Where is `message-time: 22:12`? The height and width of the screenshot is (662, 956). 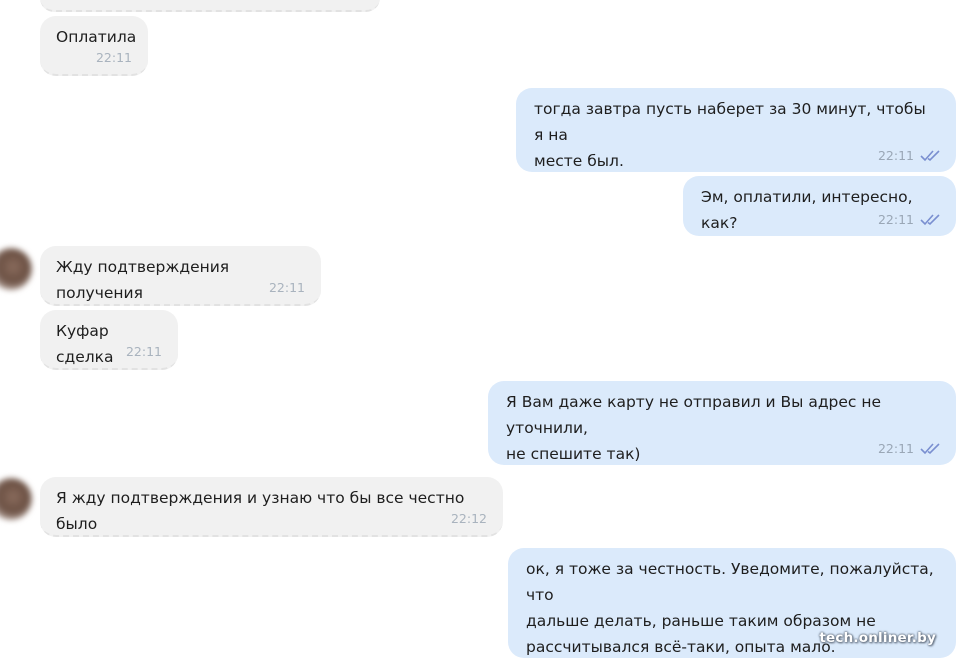 message-time: 22:12 is located at coordinates (468, 518).